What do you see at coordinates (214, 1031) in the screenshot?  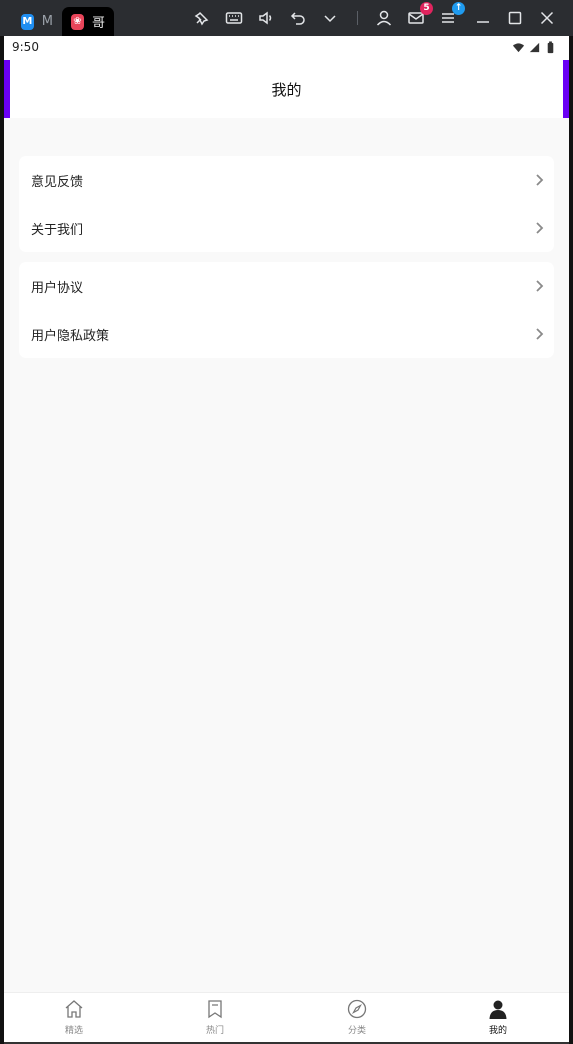 I see `tab-label: 热门` at bounding box center [214, 1031].